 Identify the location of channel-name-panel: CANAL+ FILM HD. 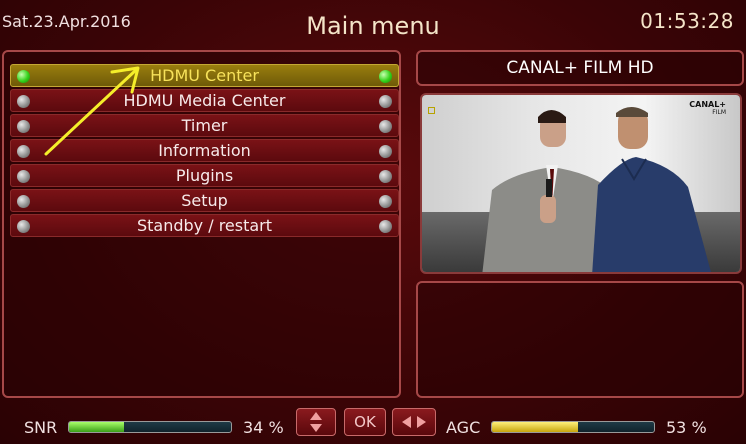
(580, 68).